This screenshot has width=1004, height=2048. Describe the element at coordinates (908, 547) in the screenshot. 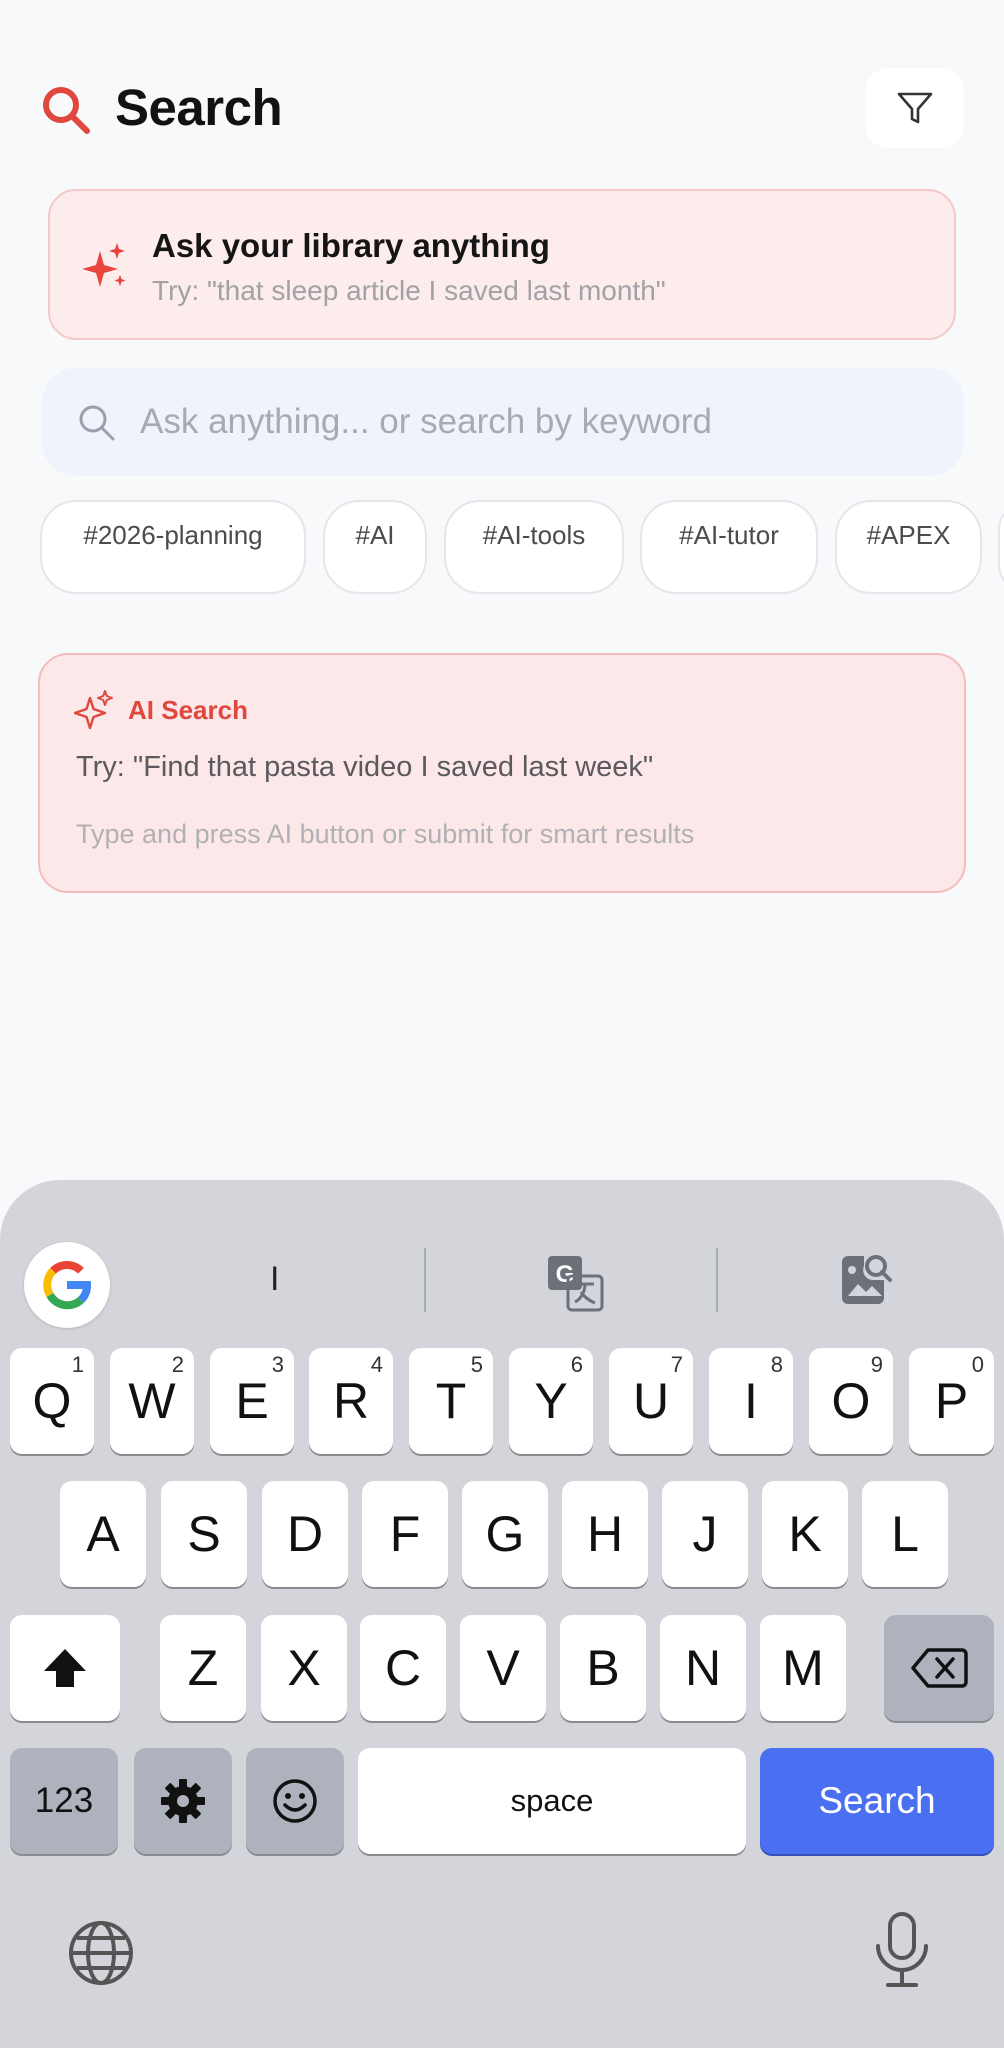

I see `tag-chip: #APEX` at that location.